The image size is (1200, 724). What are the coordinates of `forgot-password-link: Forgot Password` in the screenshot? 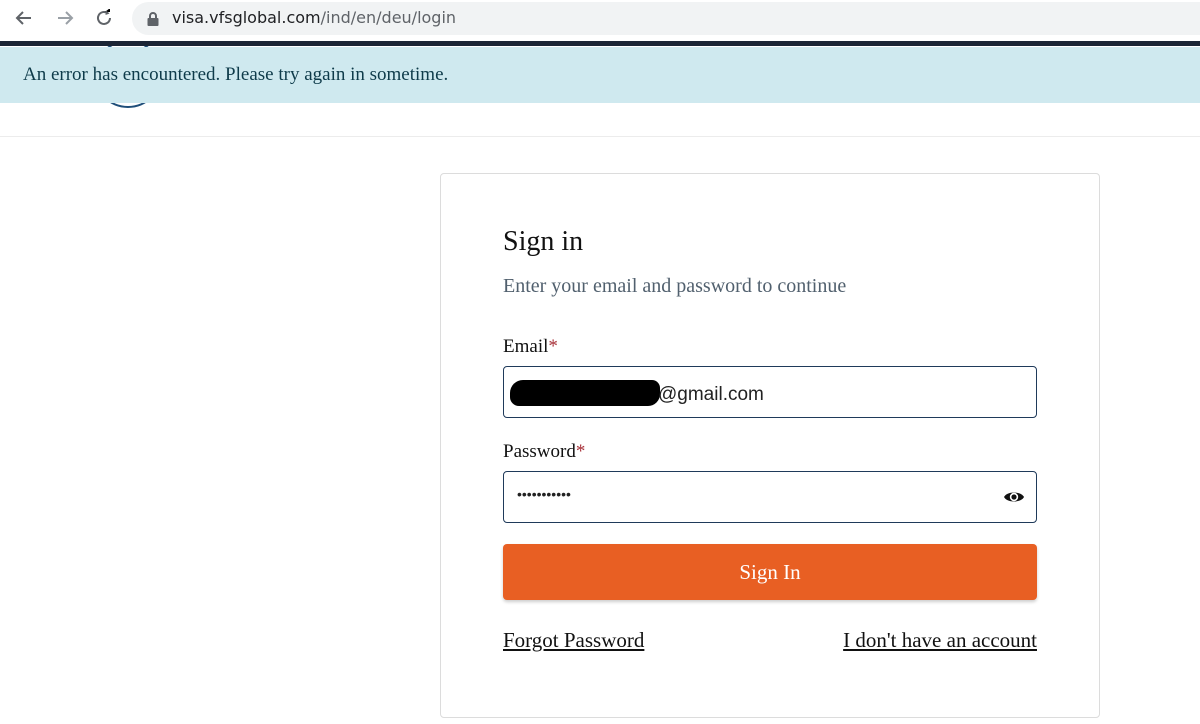 It's located at (573, 640).